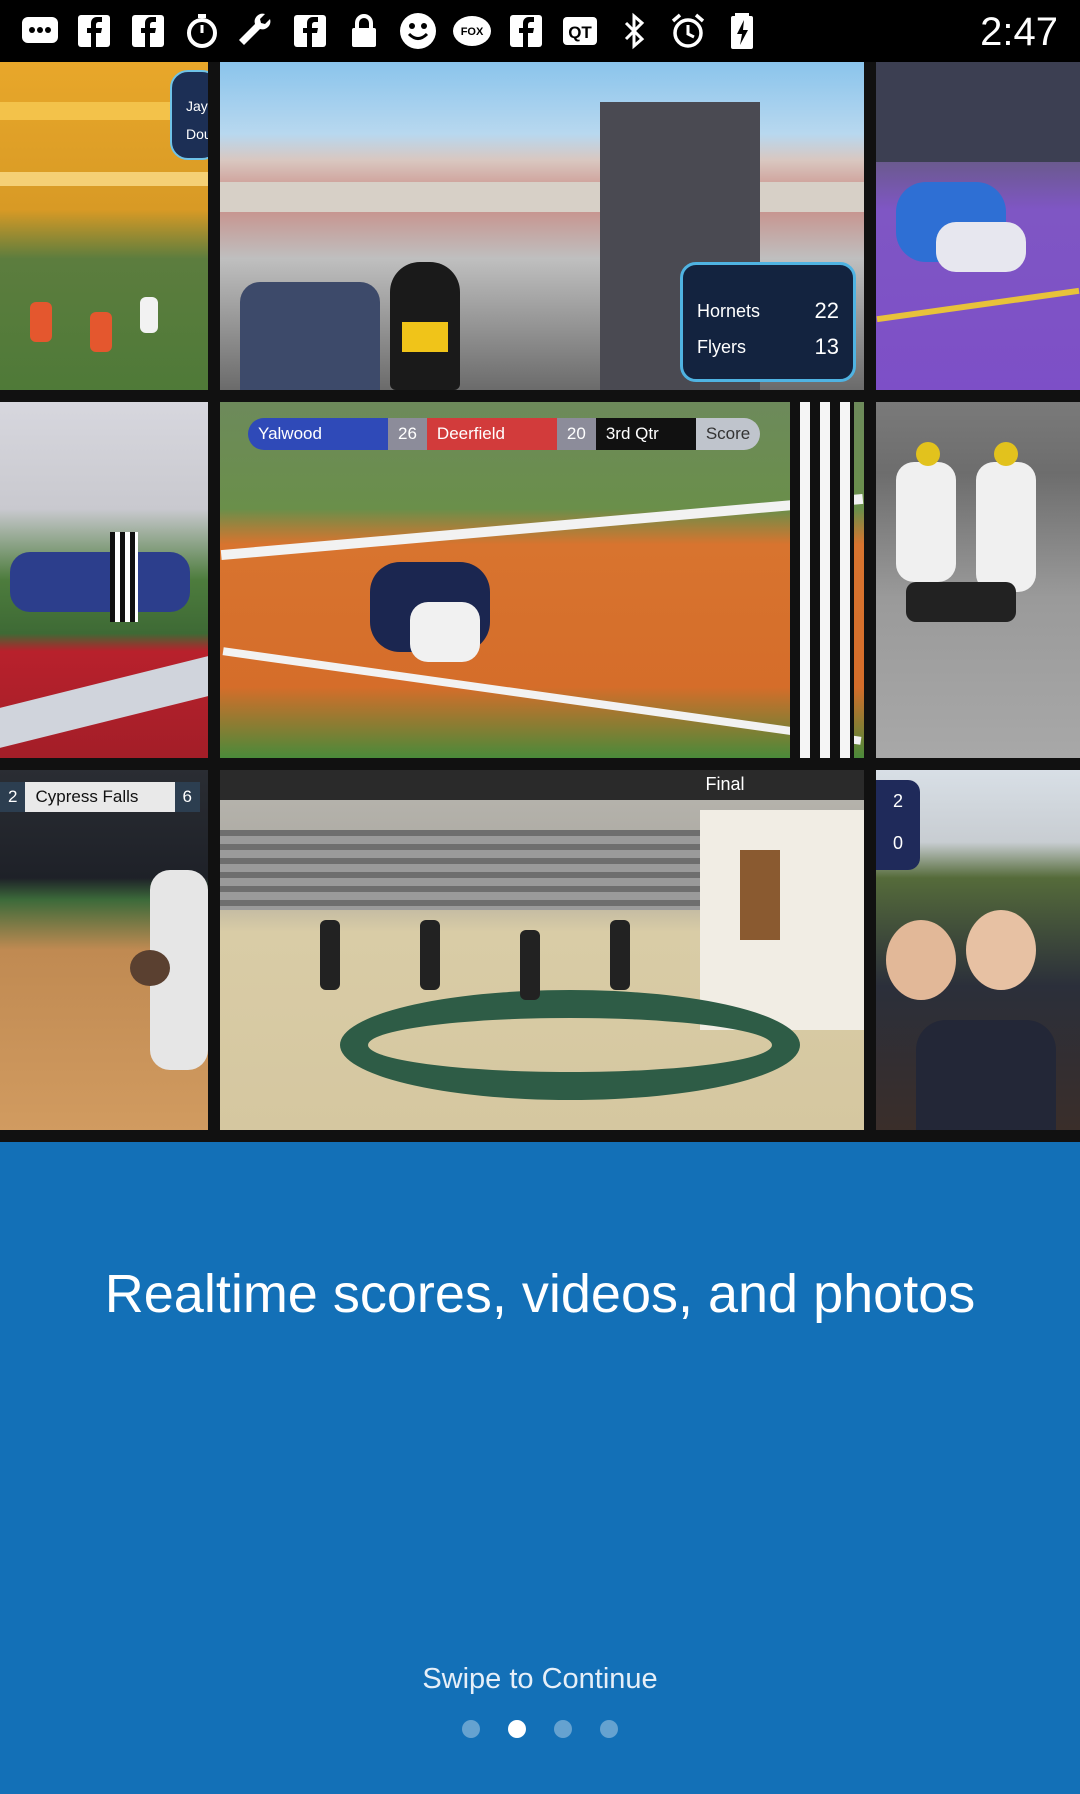  Describe the element at coordinates (540, 1294) in the screenshot. I see `onboarding-headline: Realtime scores, videos, and photos` at that location.